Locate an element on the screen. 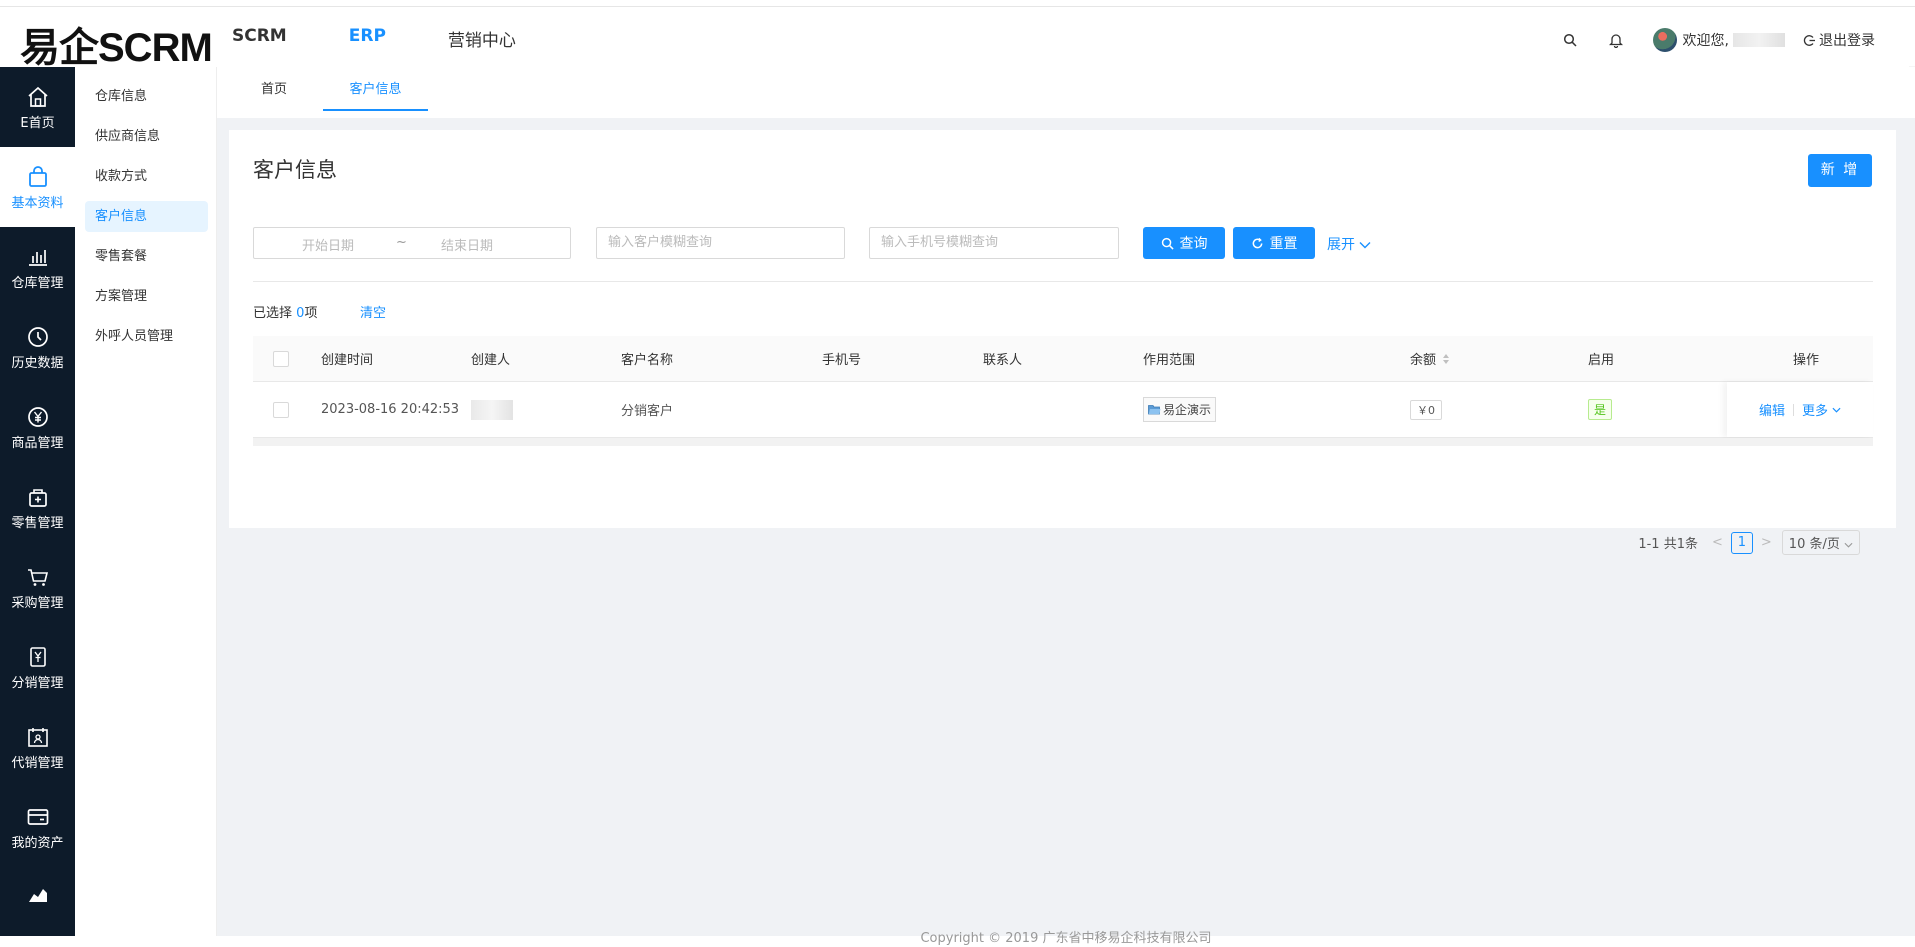 This screenshot has height=947, width=1915. row-checkbox-cell is located at coordinates (281, 409).